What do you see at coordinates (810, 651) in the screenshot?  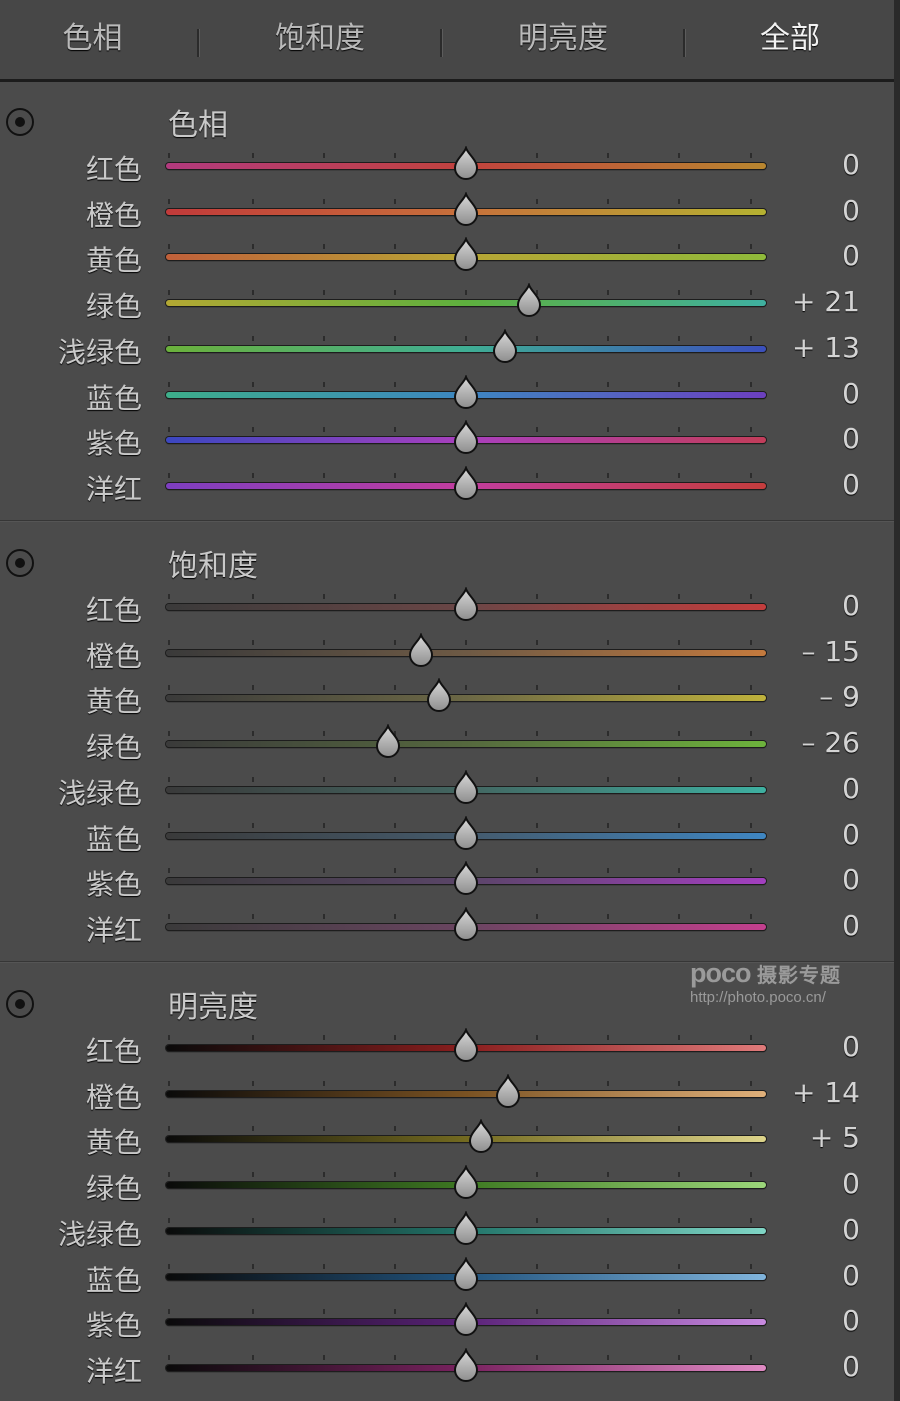 I see `saturation-slider-value: – 15` at bounding box center [810, 651].